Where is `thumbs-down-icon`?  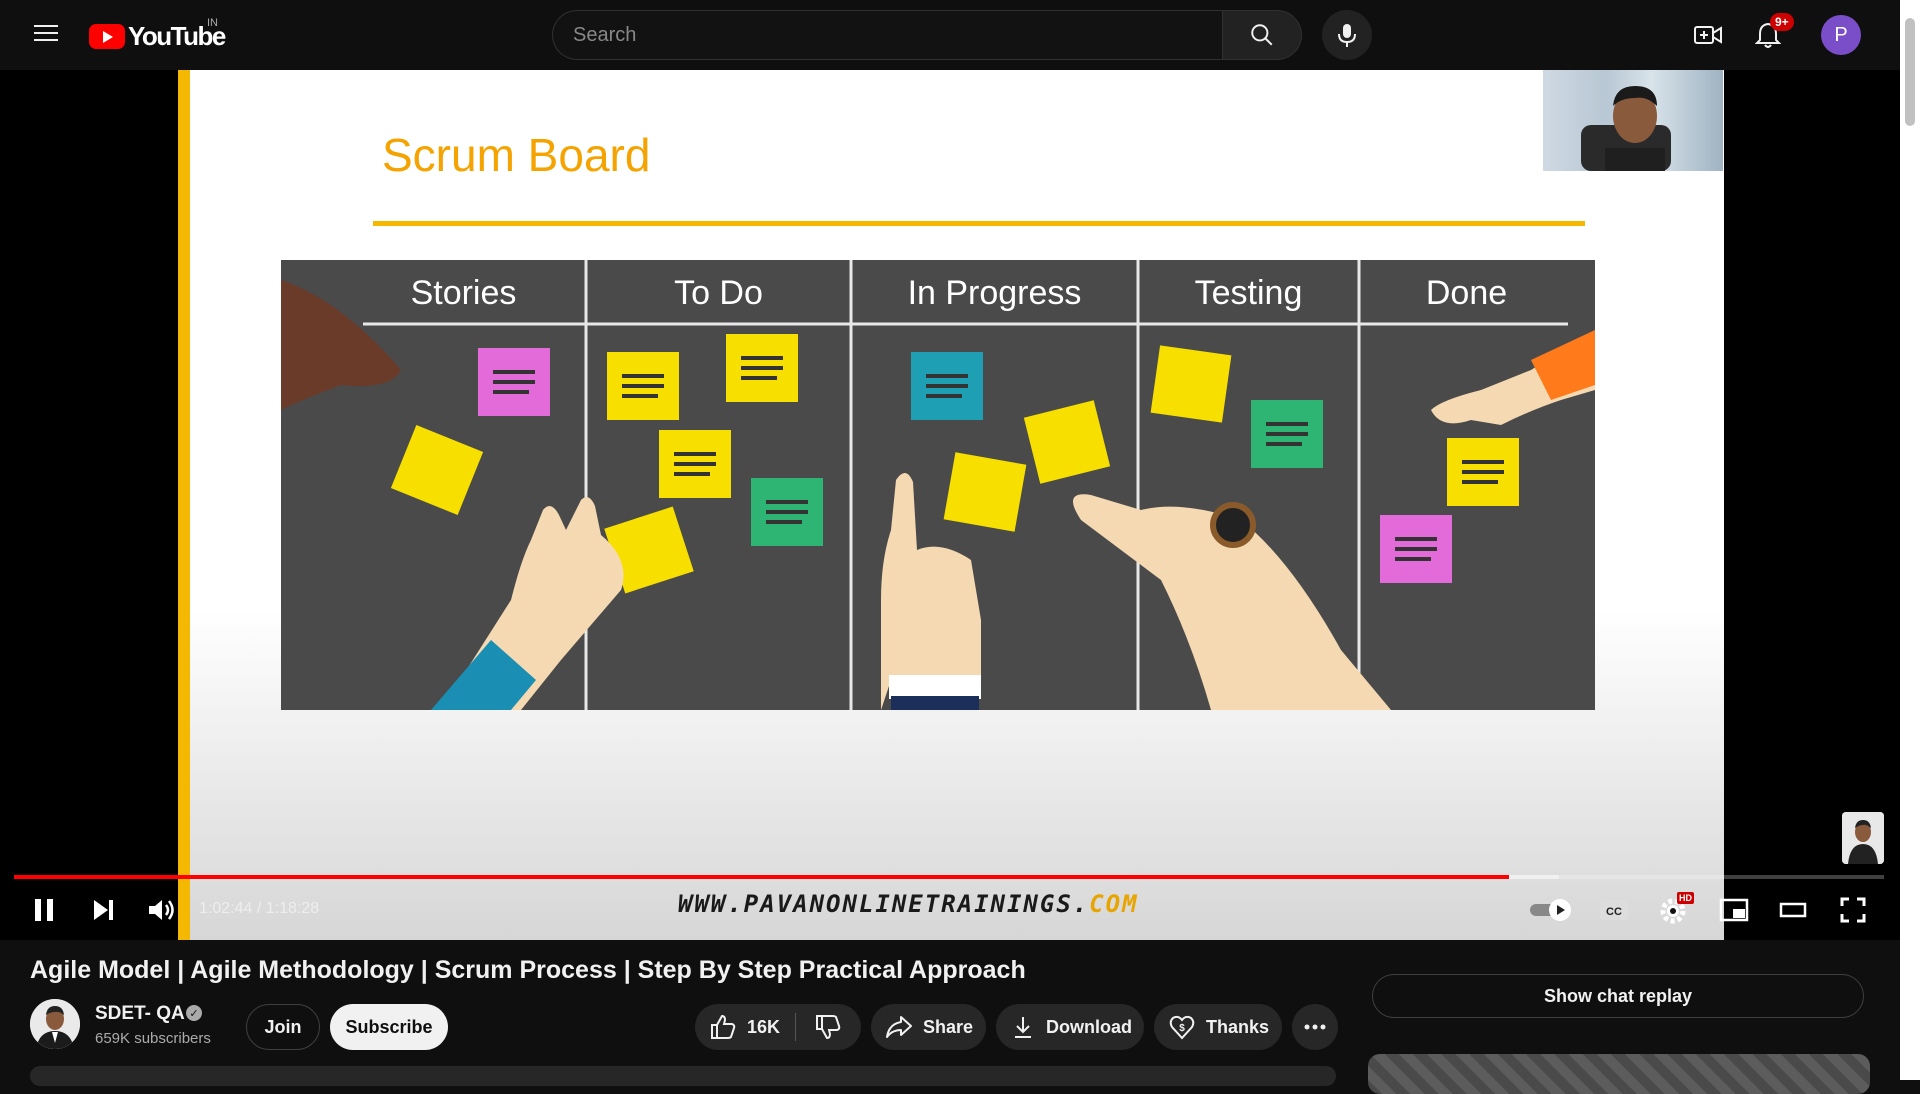
thumbs-down-icon is located at coordinates (828, 1027).